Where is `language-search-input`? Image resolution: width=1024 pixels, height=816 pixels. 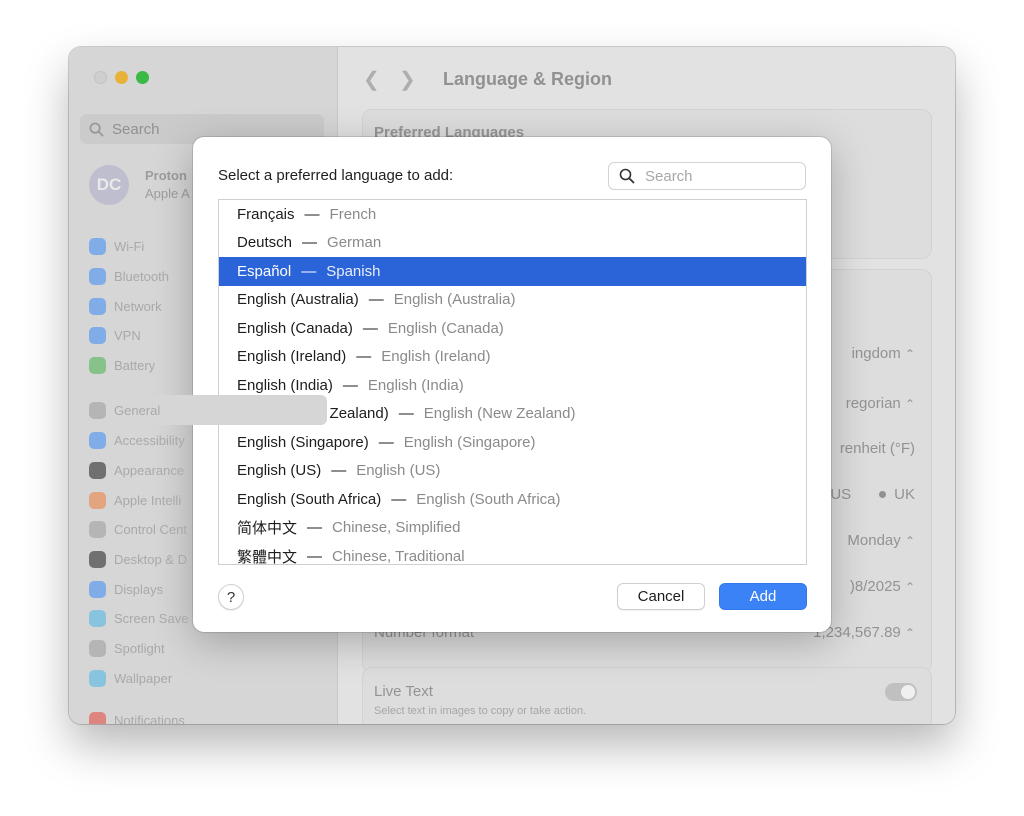 language-search-input is located at coordinates (720, 176).